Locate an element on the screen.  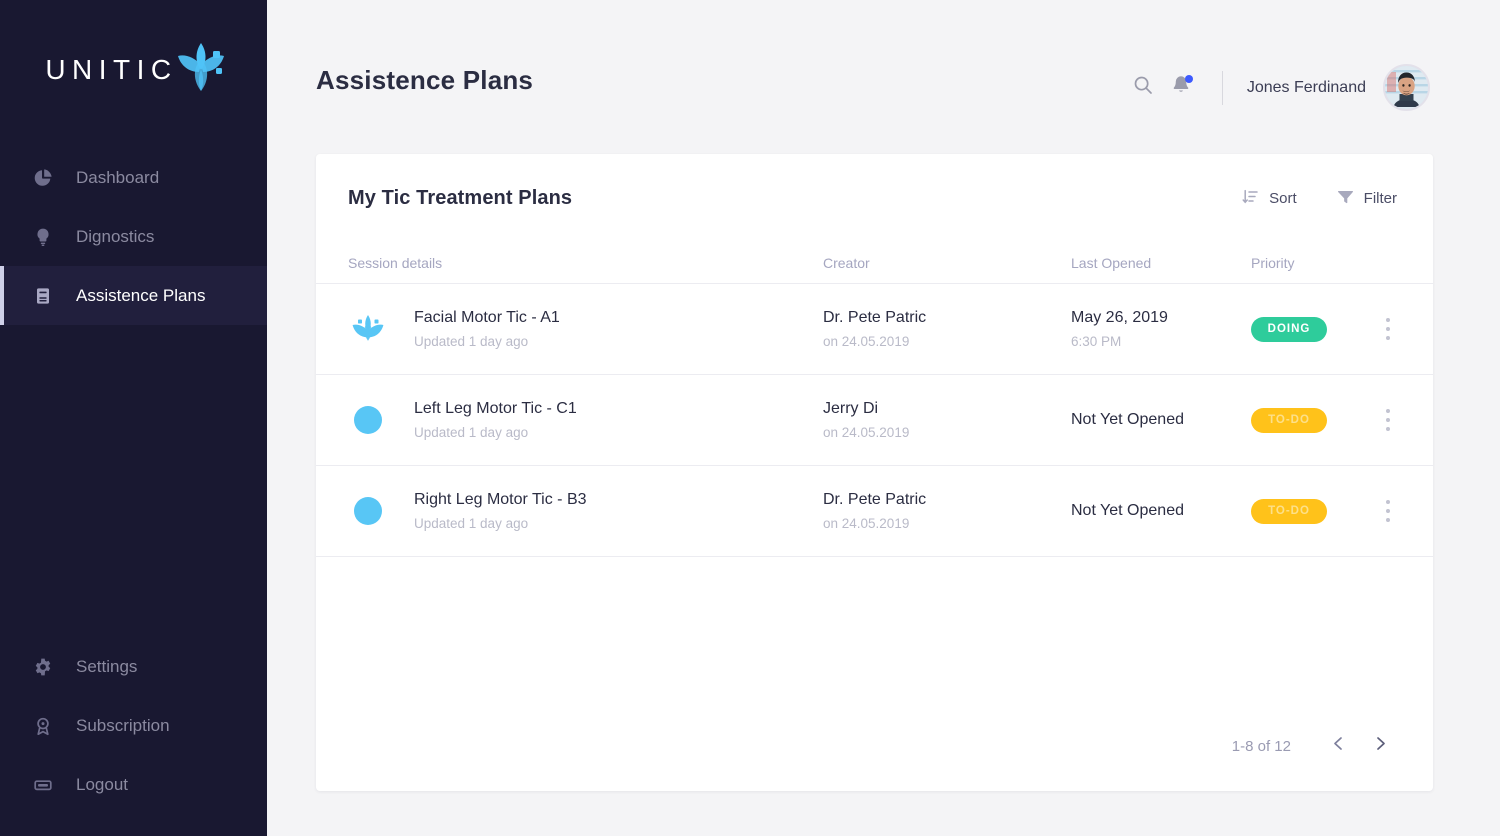
notifications-button is located at coordinates (1181, 88).